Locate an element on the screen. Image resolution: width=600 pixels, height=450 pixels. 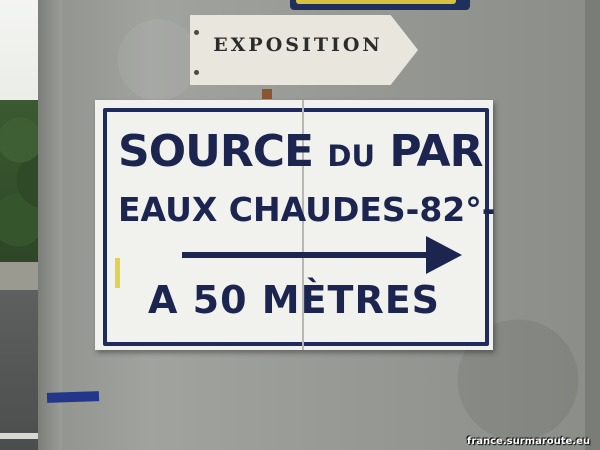
sign-line-source: SOURCE DU PAR is located at coordinates (301, 151).